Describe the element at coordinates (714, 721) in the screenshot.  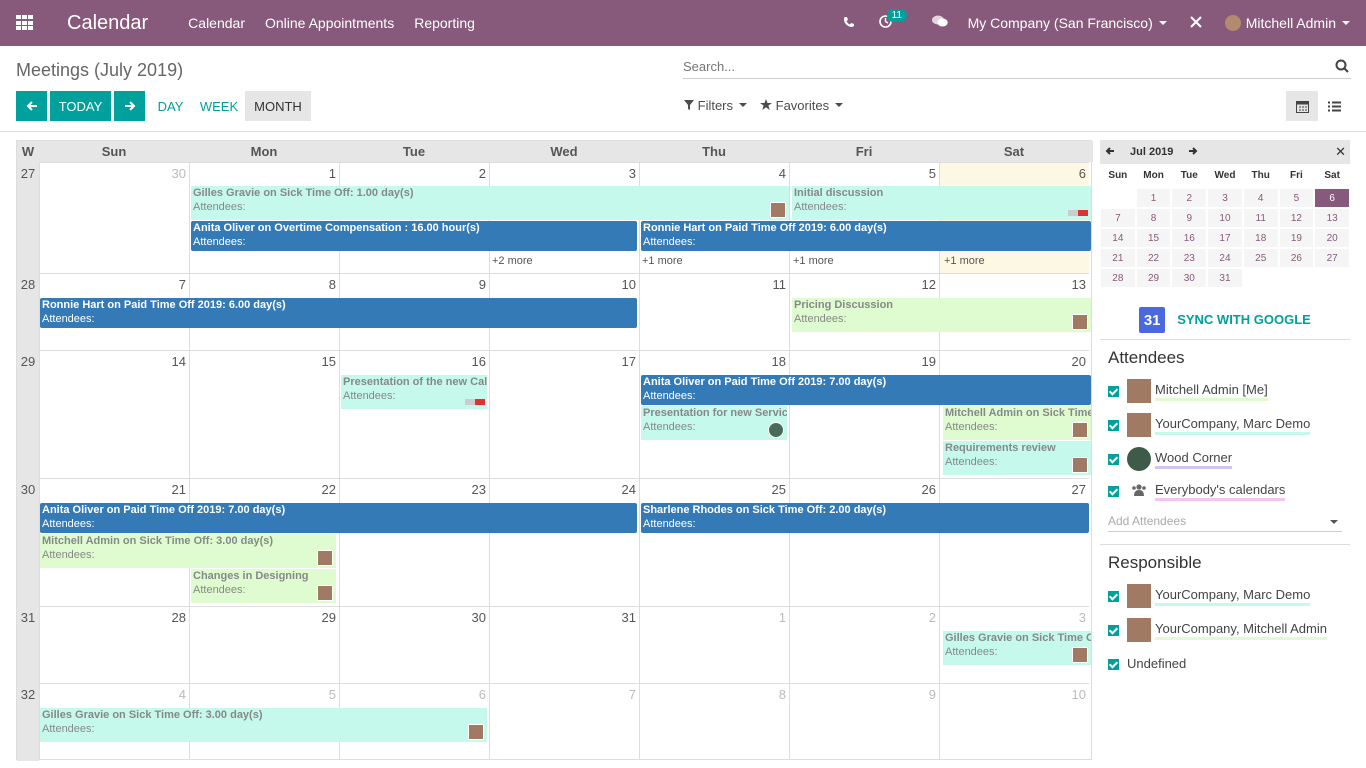
I see `day-cell: 8` at that location.